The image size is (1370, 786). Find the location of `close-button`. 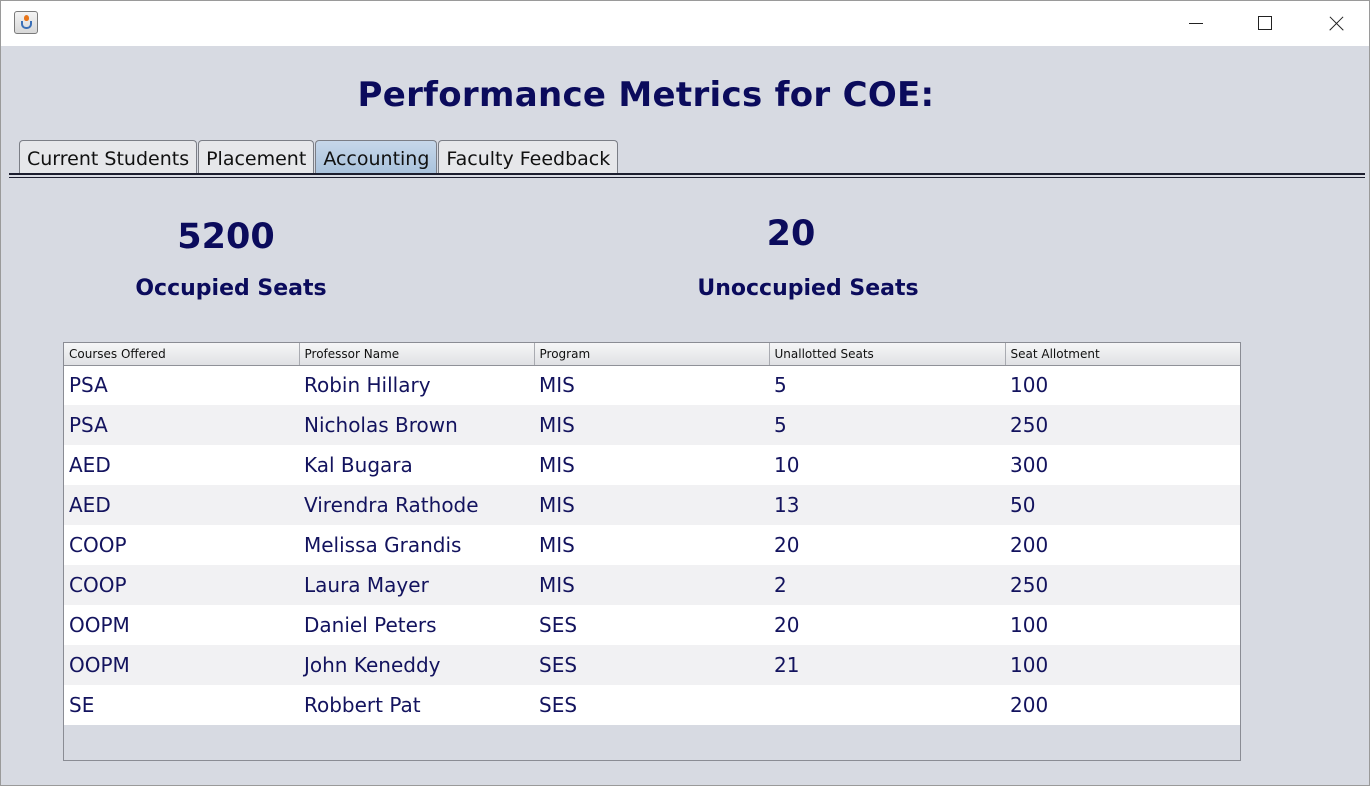

close-button is located at coordinates (1335, 23).